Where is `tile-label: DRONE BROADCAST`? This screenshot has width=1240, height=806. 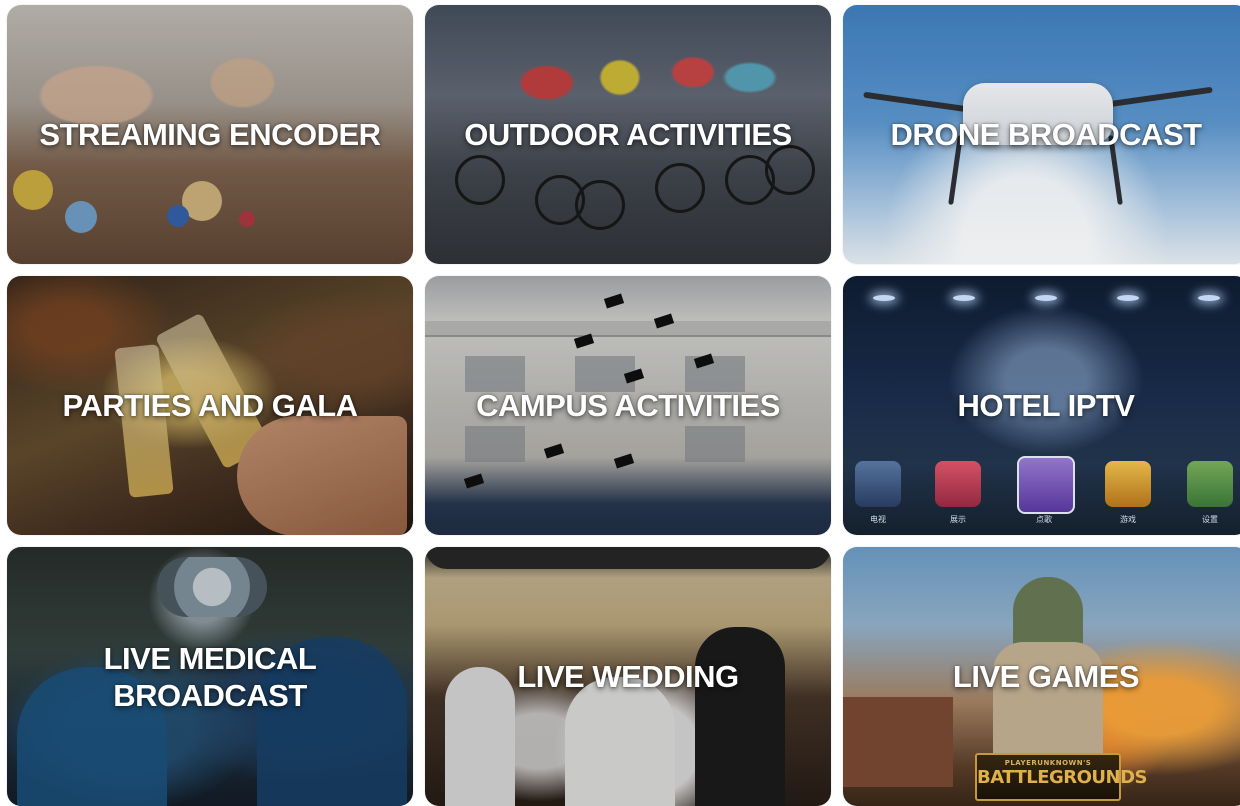
tile-label: DRONE BROADCAST is located at coordinates (1046, 134).